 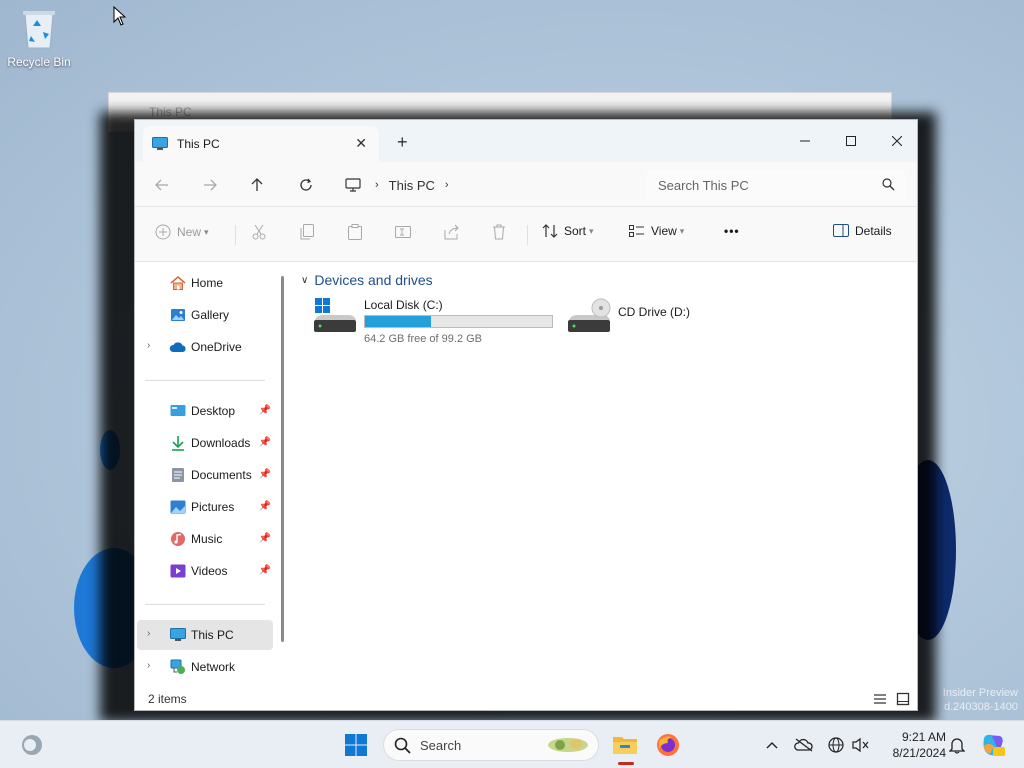 What do you see at coordinates (178, 411) in the screenshot?
I see `desktop-folder-icon` at bounding box center [178, 411].